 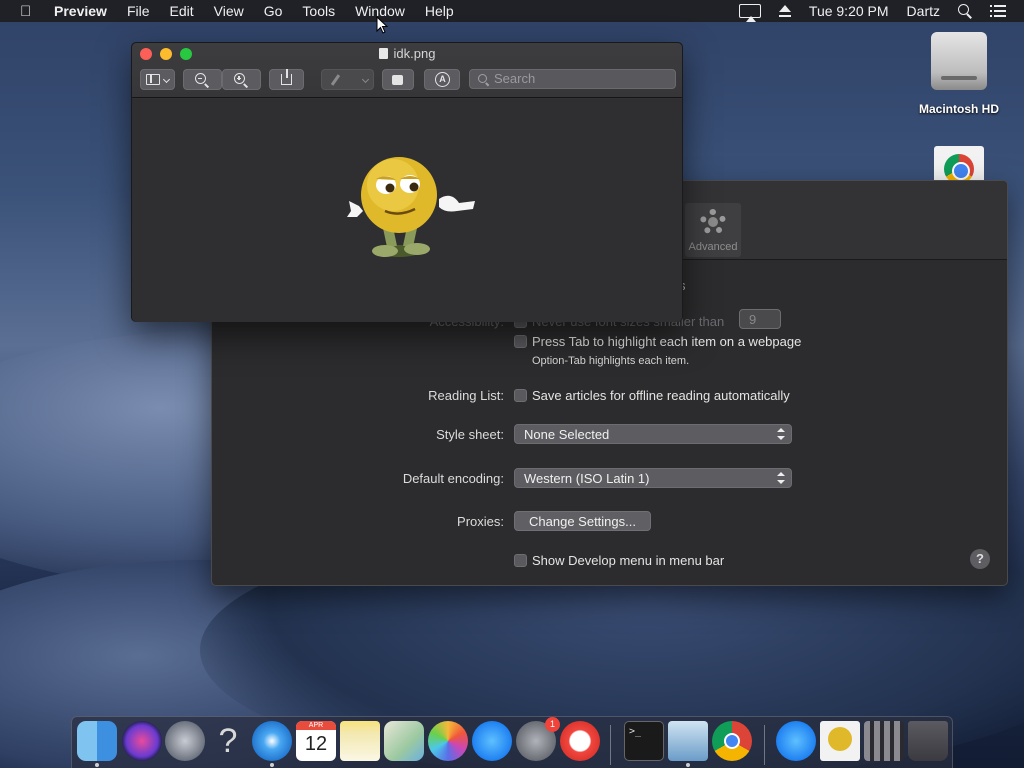 I want to click on news-dock-icon, so click(x=580, y=741).